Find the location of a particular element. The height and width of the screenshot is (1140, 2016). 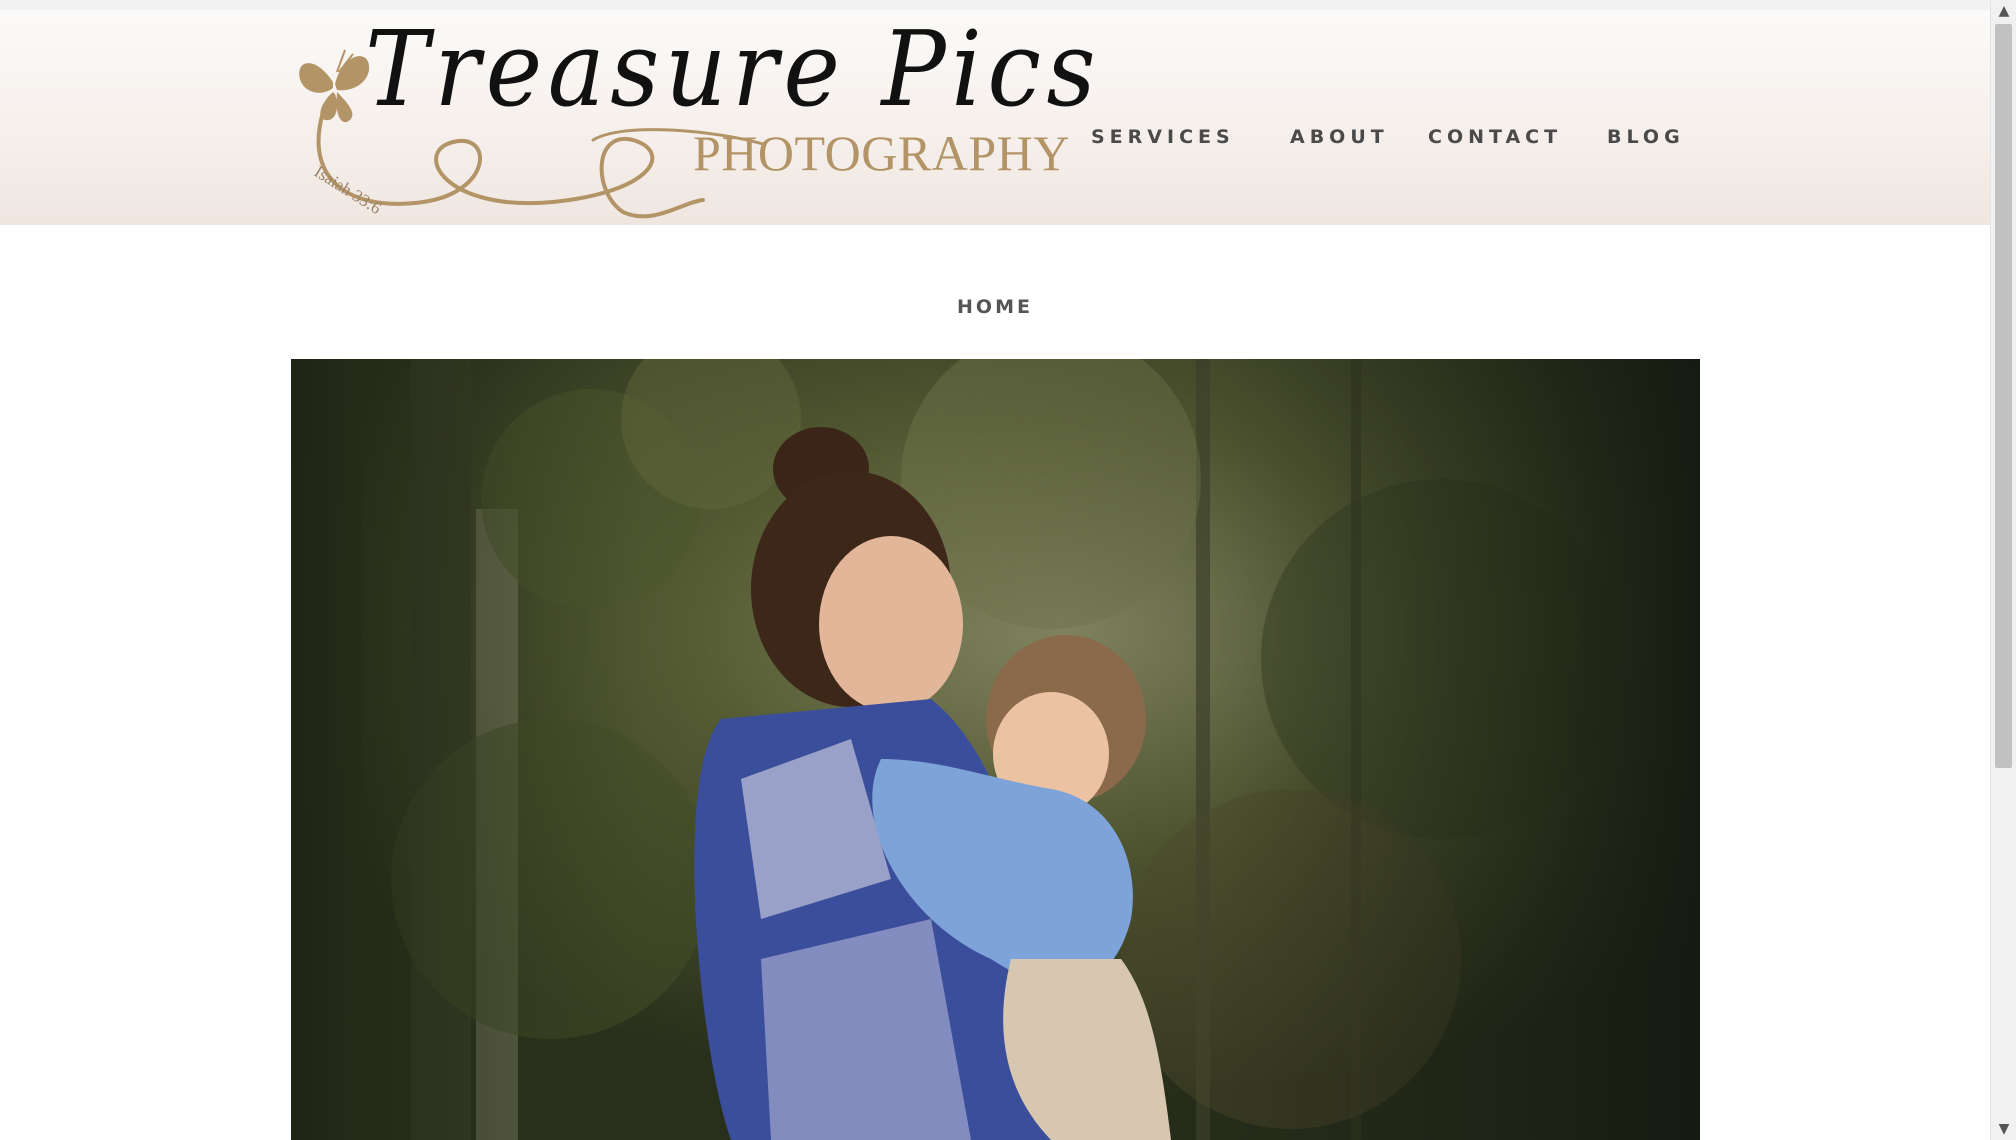

scroll-down-icon: ▼ is located at coordinates (2003, 1129).